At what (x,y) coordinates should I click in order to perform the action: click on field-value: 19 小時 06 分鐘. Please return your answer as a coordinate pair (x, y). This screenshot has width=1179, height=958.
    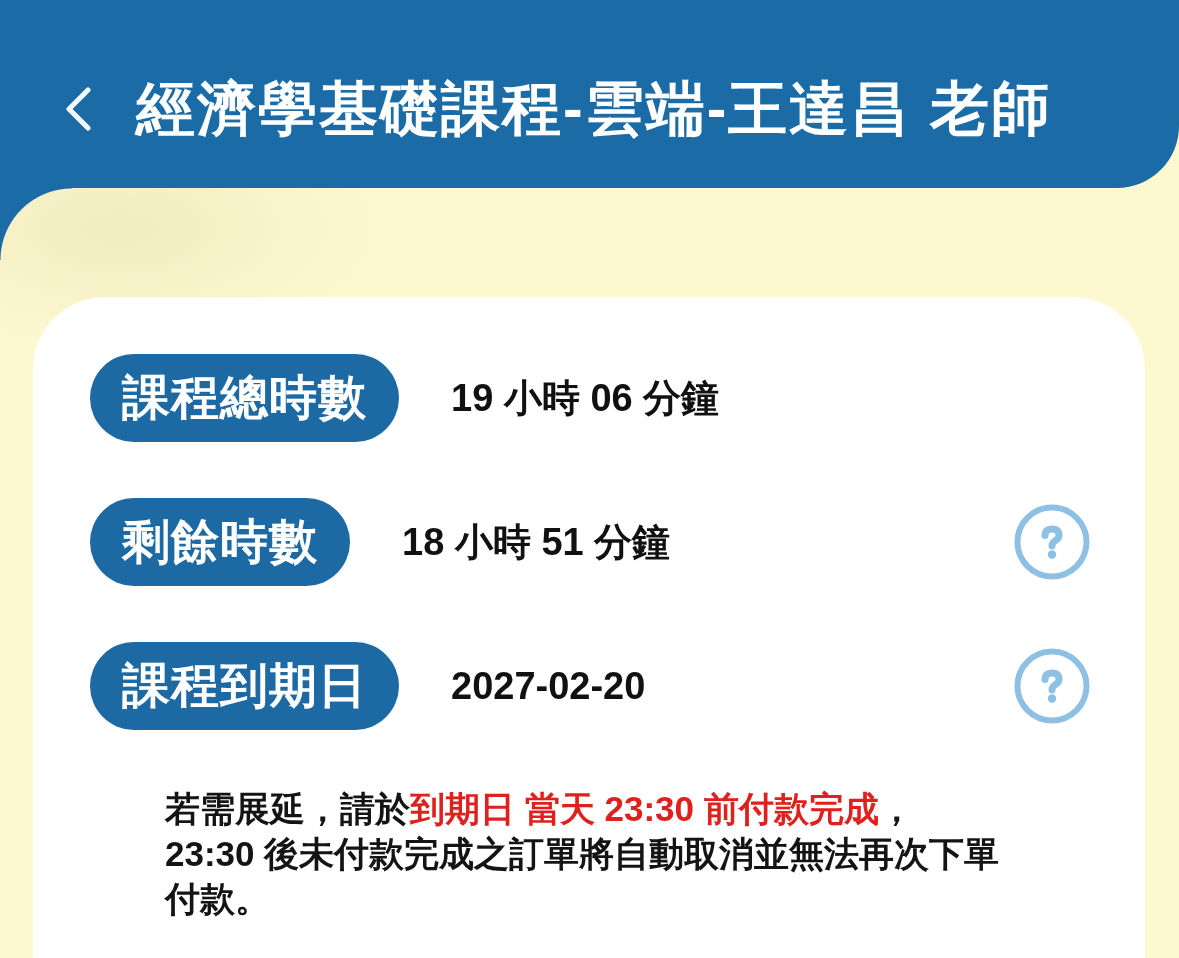
    Looking at the image, I should click on (585, 398).